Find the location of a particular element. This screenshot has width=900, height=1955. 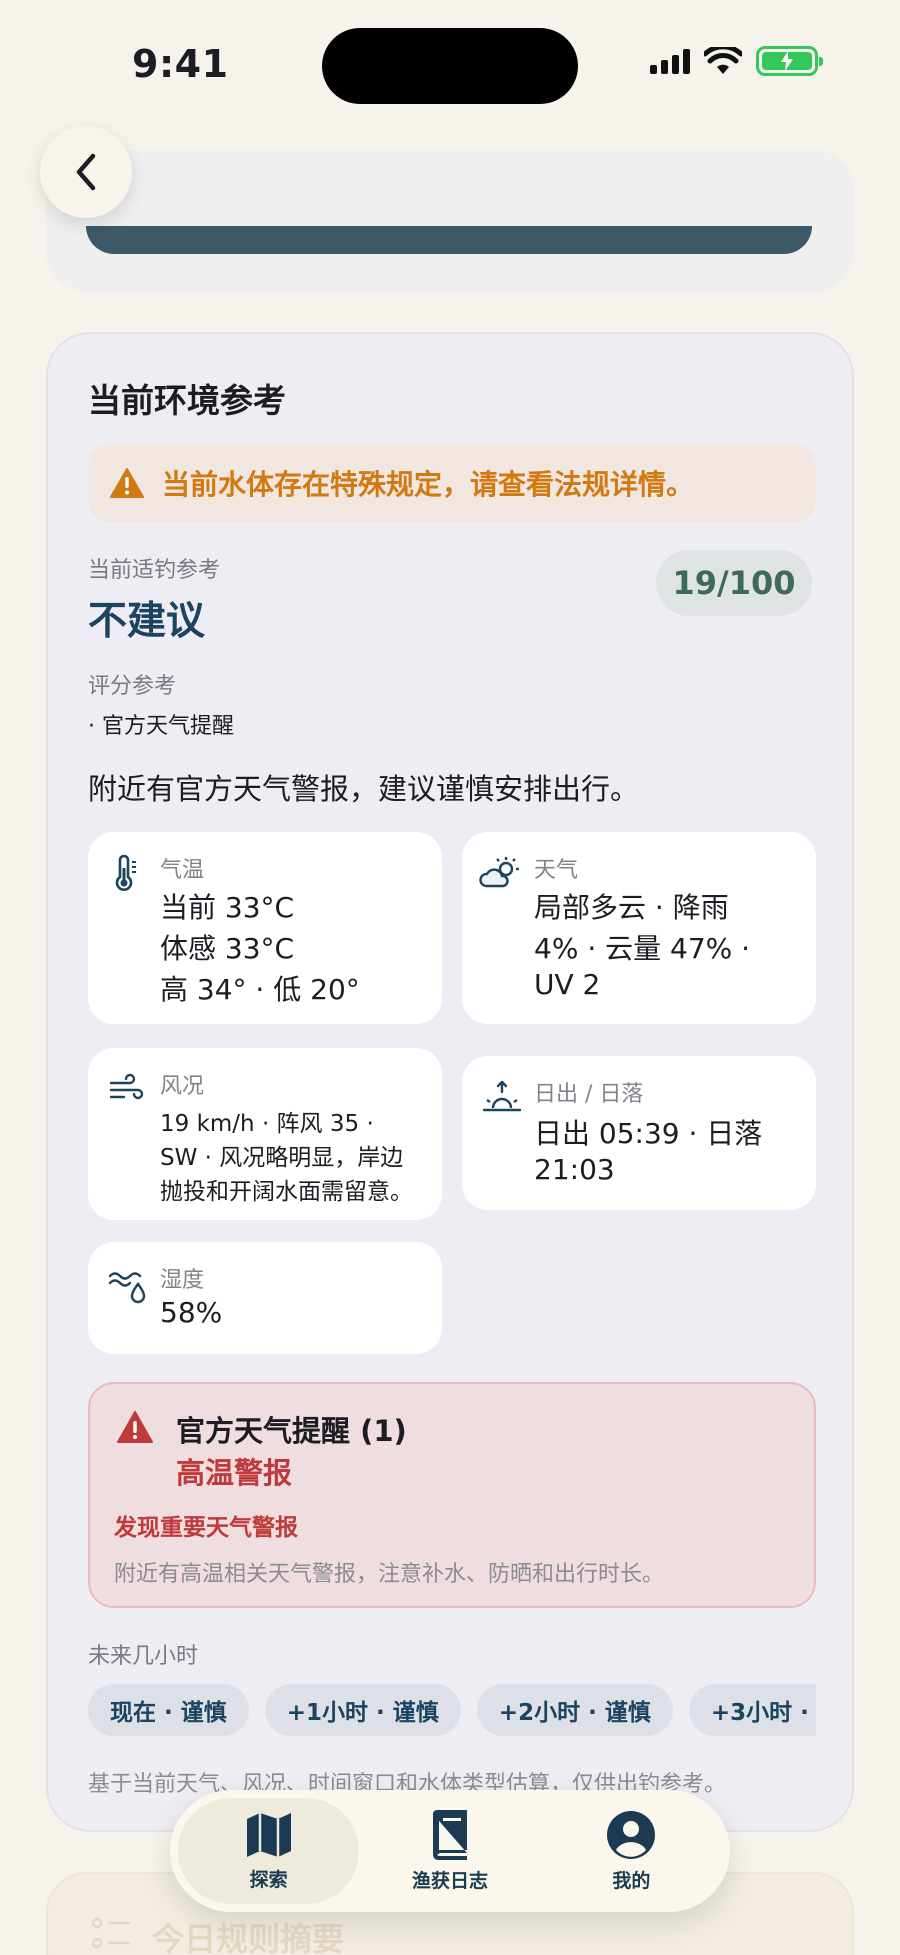

status-icons is located at coordinates (736, 61).